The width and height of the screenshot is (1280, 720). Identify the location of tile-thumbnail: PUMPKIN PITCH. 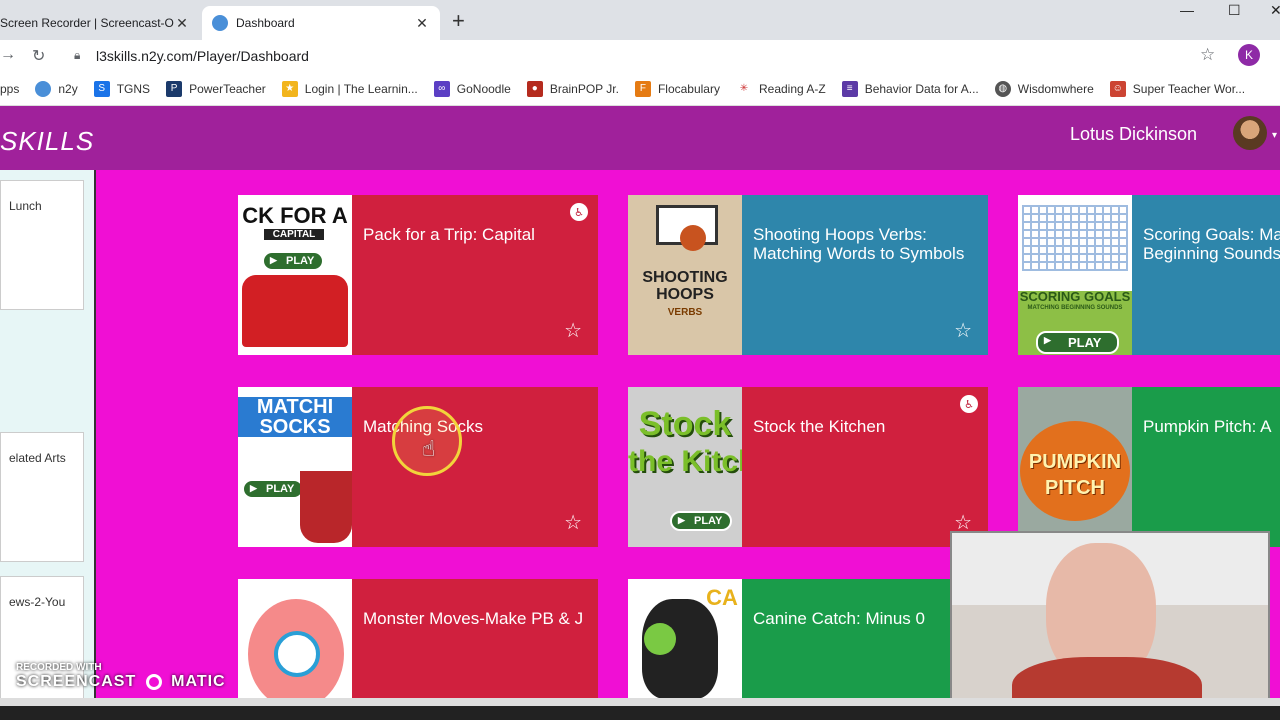
(1075, 467).